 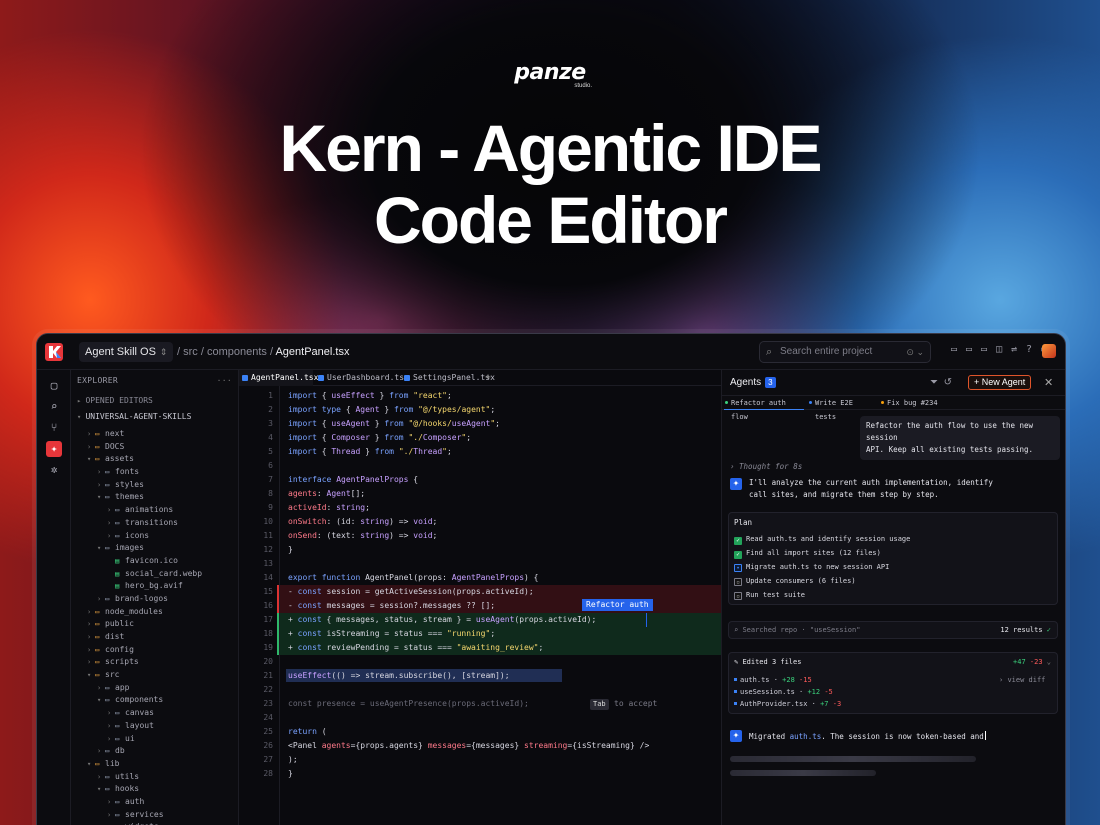 I want to click on close-icon: ✕, so click(x=1048, y=382).